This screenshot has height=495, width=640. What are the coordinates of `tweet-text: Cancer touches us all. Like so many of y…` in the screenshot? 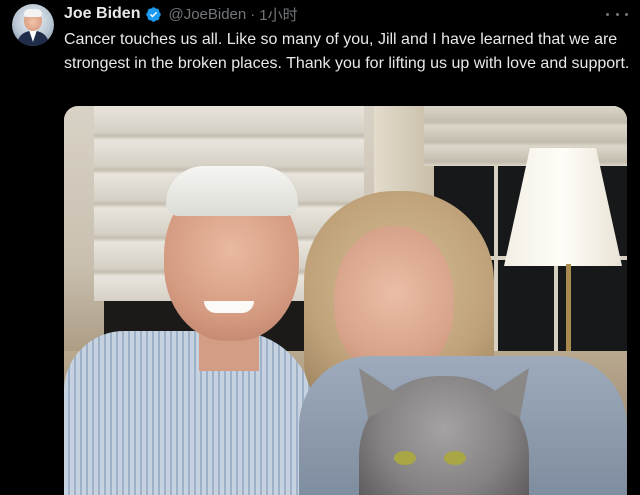 It's located at (347, 51).